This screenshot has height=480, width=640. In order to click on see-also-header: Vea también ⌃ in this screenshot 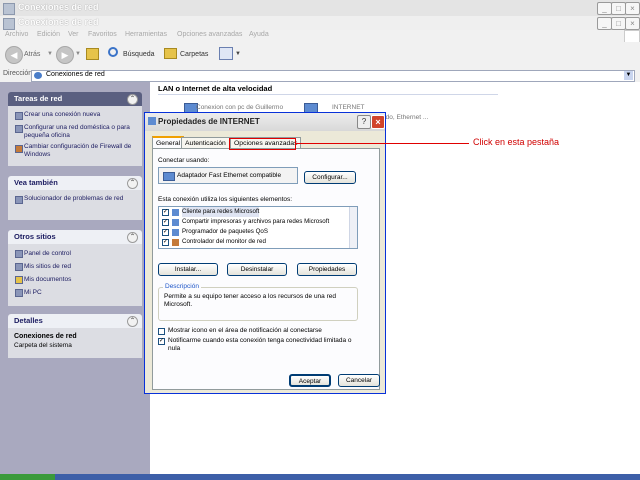, I will do `click(75, 183)`.